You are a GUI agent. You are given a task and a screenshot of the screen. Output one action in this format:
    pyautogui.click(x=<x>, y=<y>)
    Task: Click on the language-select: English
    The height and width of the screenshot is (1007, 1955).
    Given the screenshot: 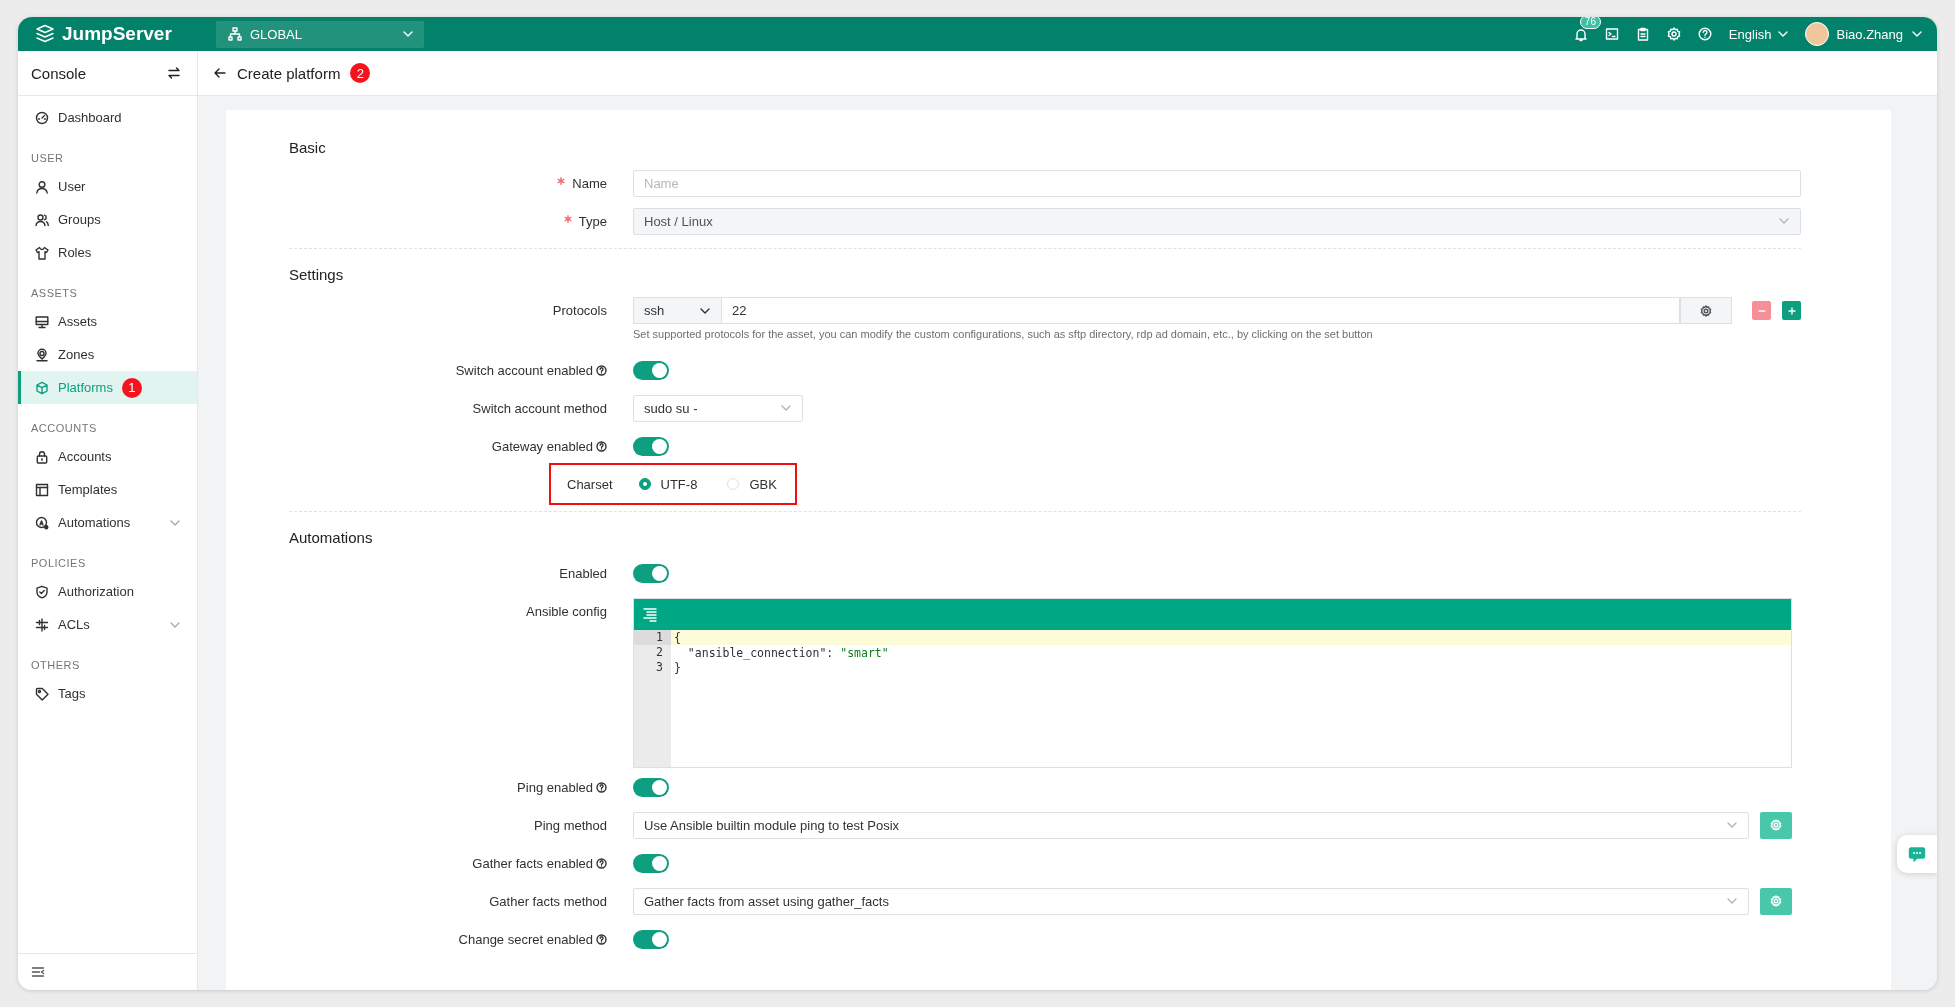 What is the action you would take?
    pyautogui.click(x=1758, y=34)
    